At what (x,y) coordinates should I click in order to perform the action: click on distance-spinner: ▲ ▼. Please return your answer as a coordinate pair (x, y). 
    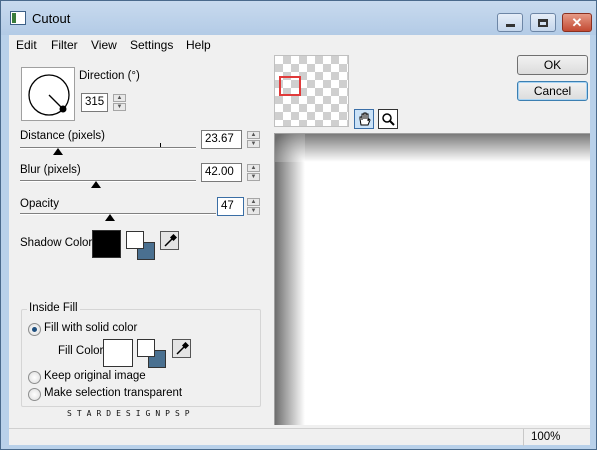
    Looking at the image, I should click on (253, 139).